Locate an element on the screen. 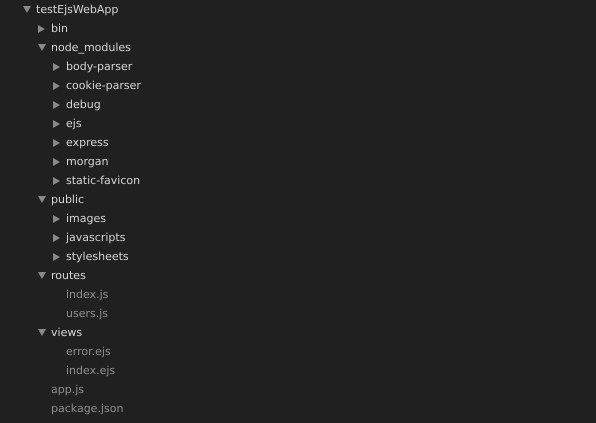  folder-name: static-favicon is located at coordinates (103, 180).